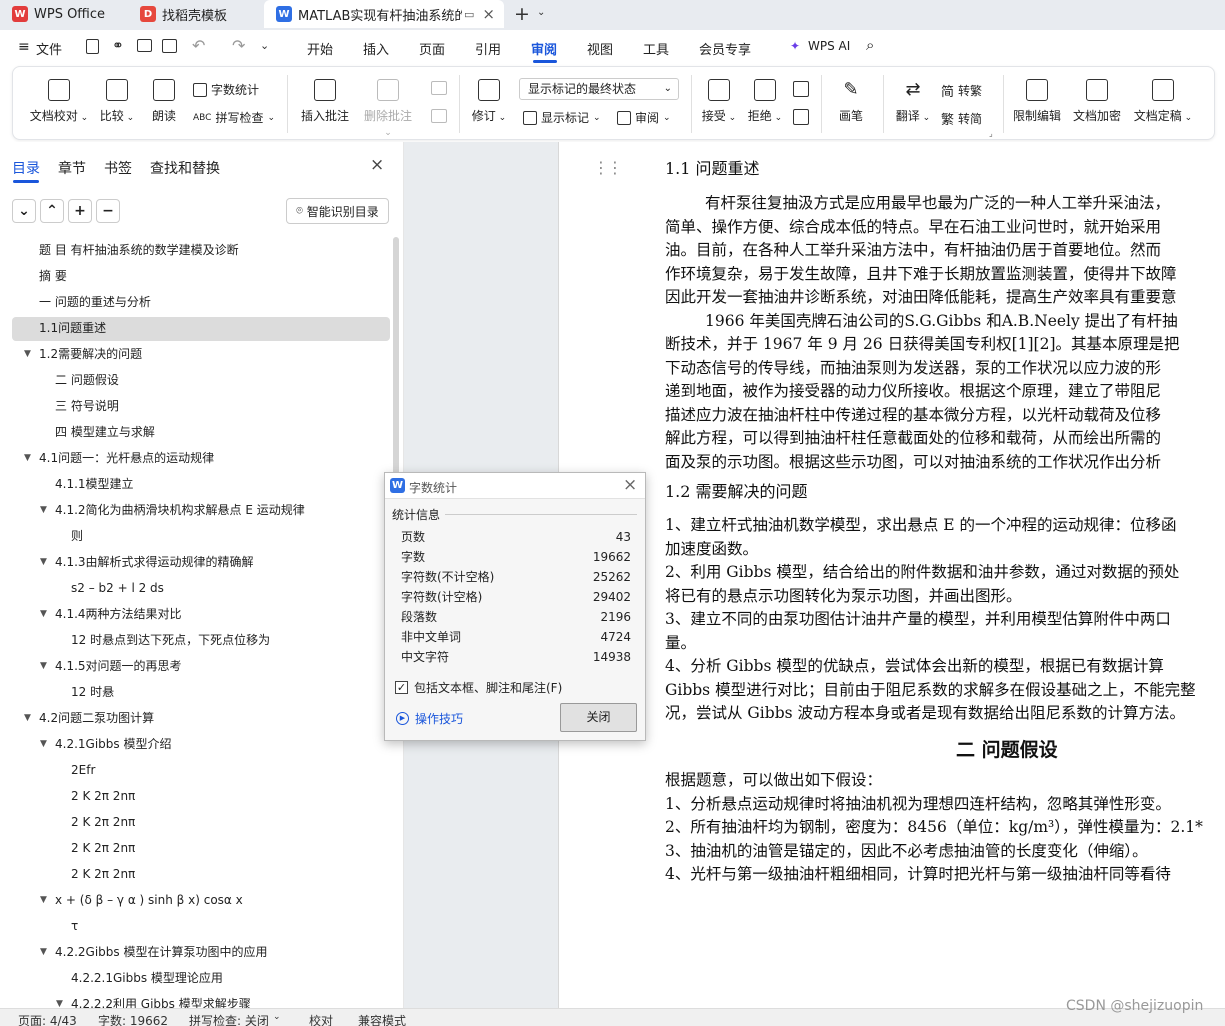  What do you see at coordinates (144, 45) in the screenshot?
I see `print-icon` at bounding box center [144, 45].